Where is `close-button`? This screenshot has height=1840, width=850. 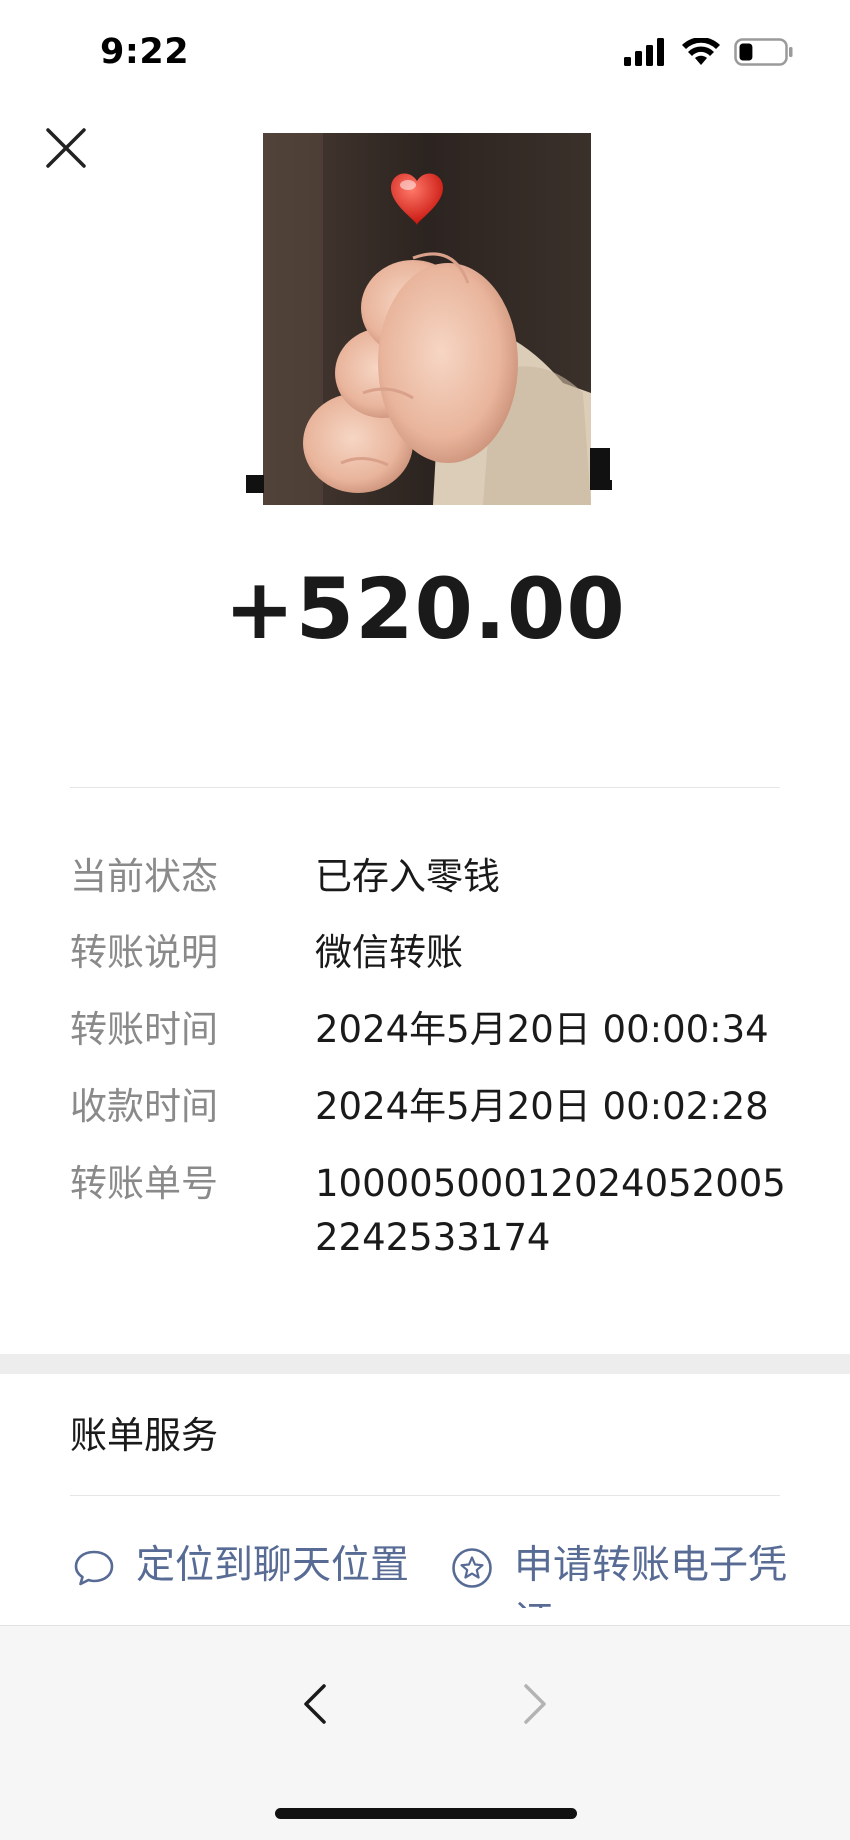 close-button is located at coordinates (66, 148).